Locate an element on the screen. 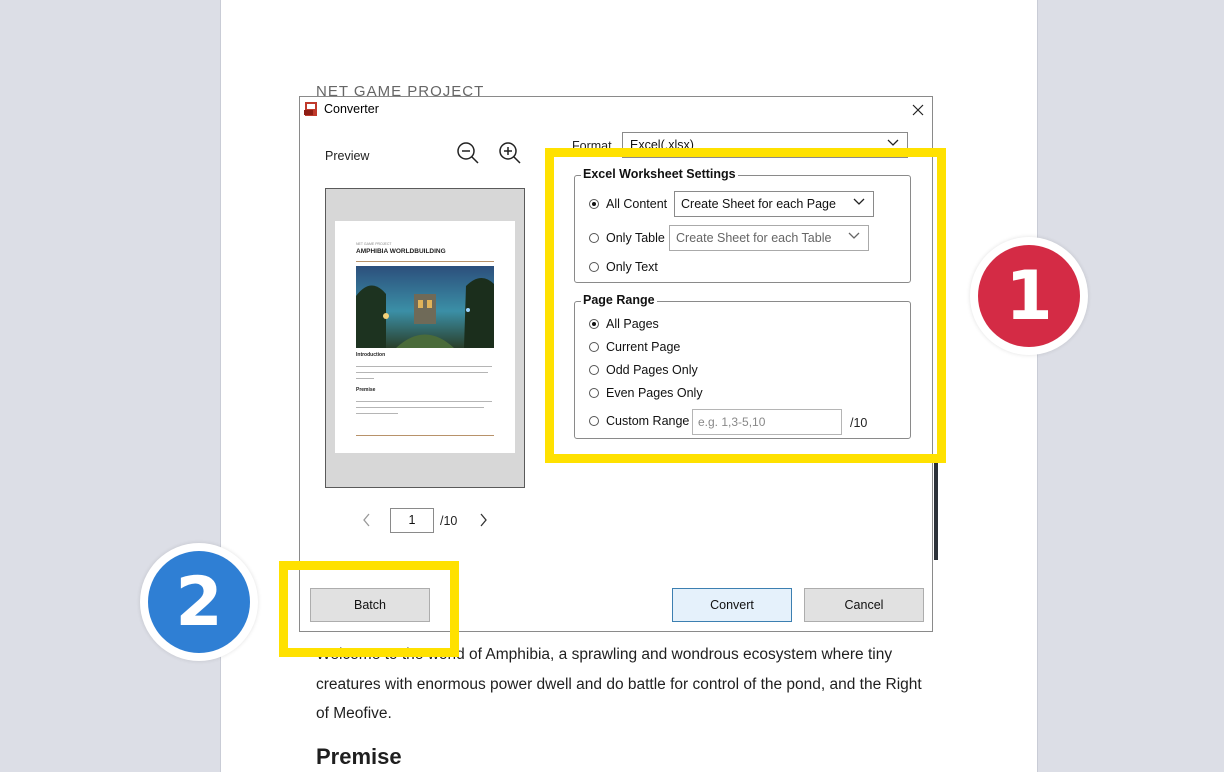  page-total-label: /10 is located at coordinates (449, 521).